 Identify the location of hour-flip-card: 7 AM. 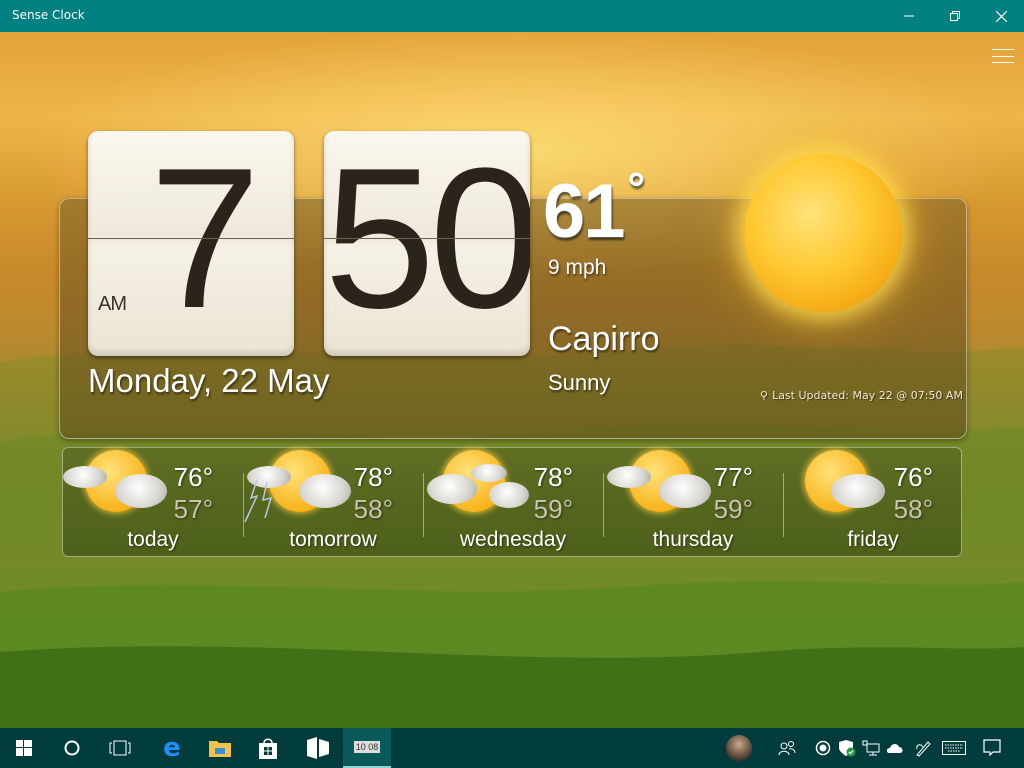
(191, 243).